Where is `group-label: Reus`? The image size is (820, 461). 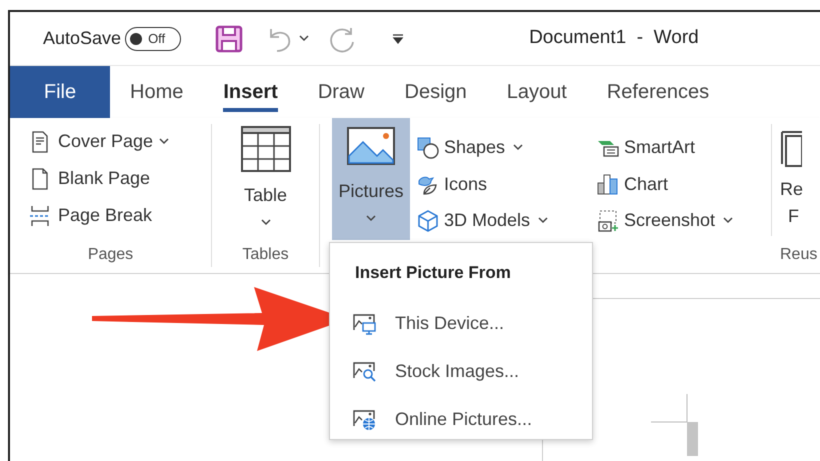 group-label: Reus is located at coordinates (799, 255).